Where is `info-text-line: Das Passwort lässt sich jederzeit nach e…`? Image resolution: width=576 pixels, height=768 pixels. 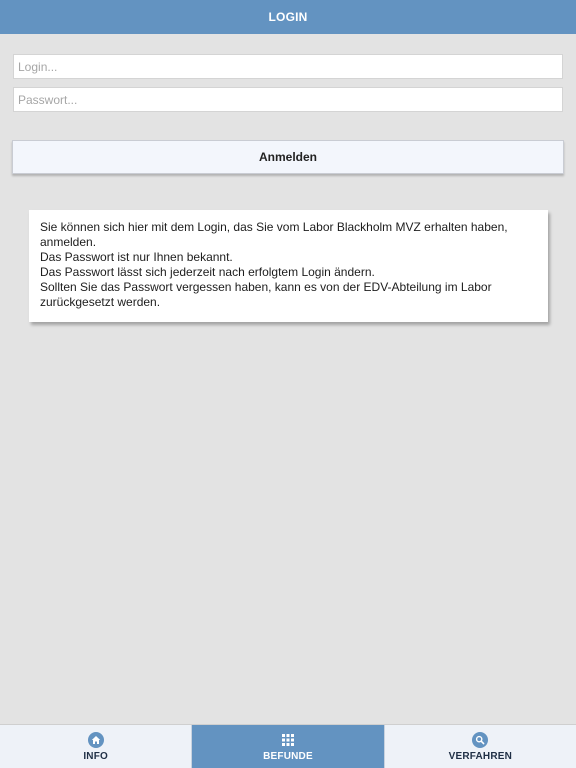
info-text-line: Das Passwort lässt sich jederzeit nach e… is located at coordinates (207, 272).